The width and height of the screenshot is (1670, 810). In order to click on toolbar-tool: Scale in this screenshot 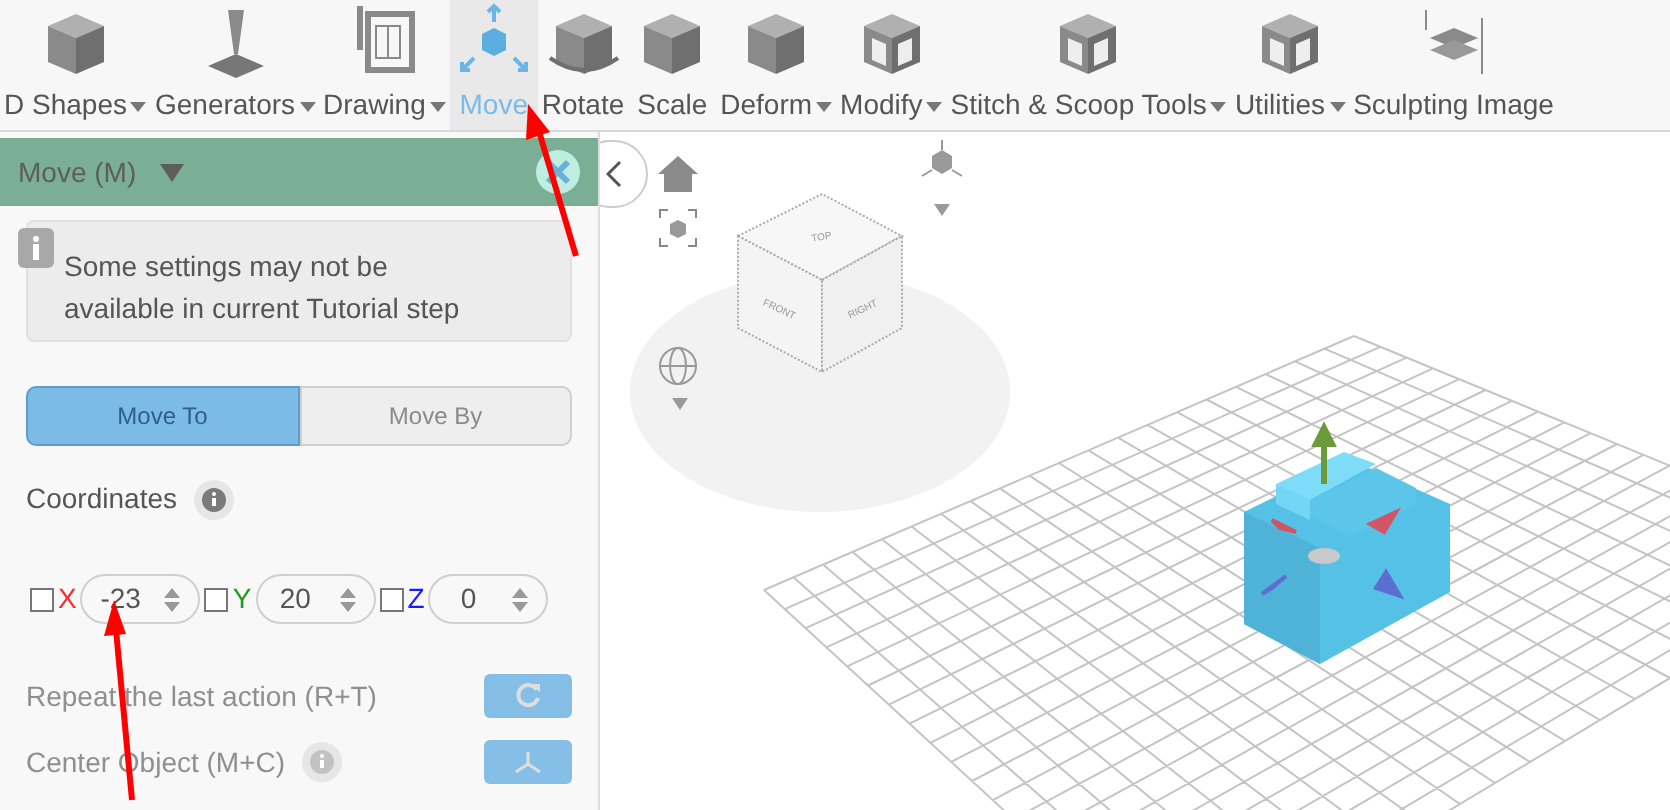, I will do `click(672, 65)`.